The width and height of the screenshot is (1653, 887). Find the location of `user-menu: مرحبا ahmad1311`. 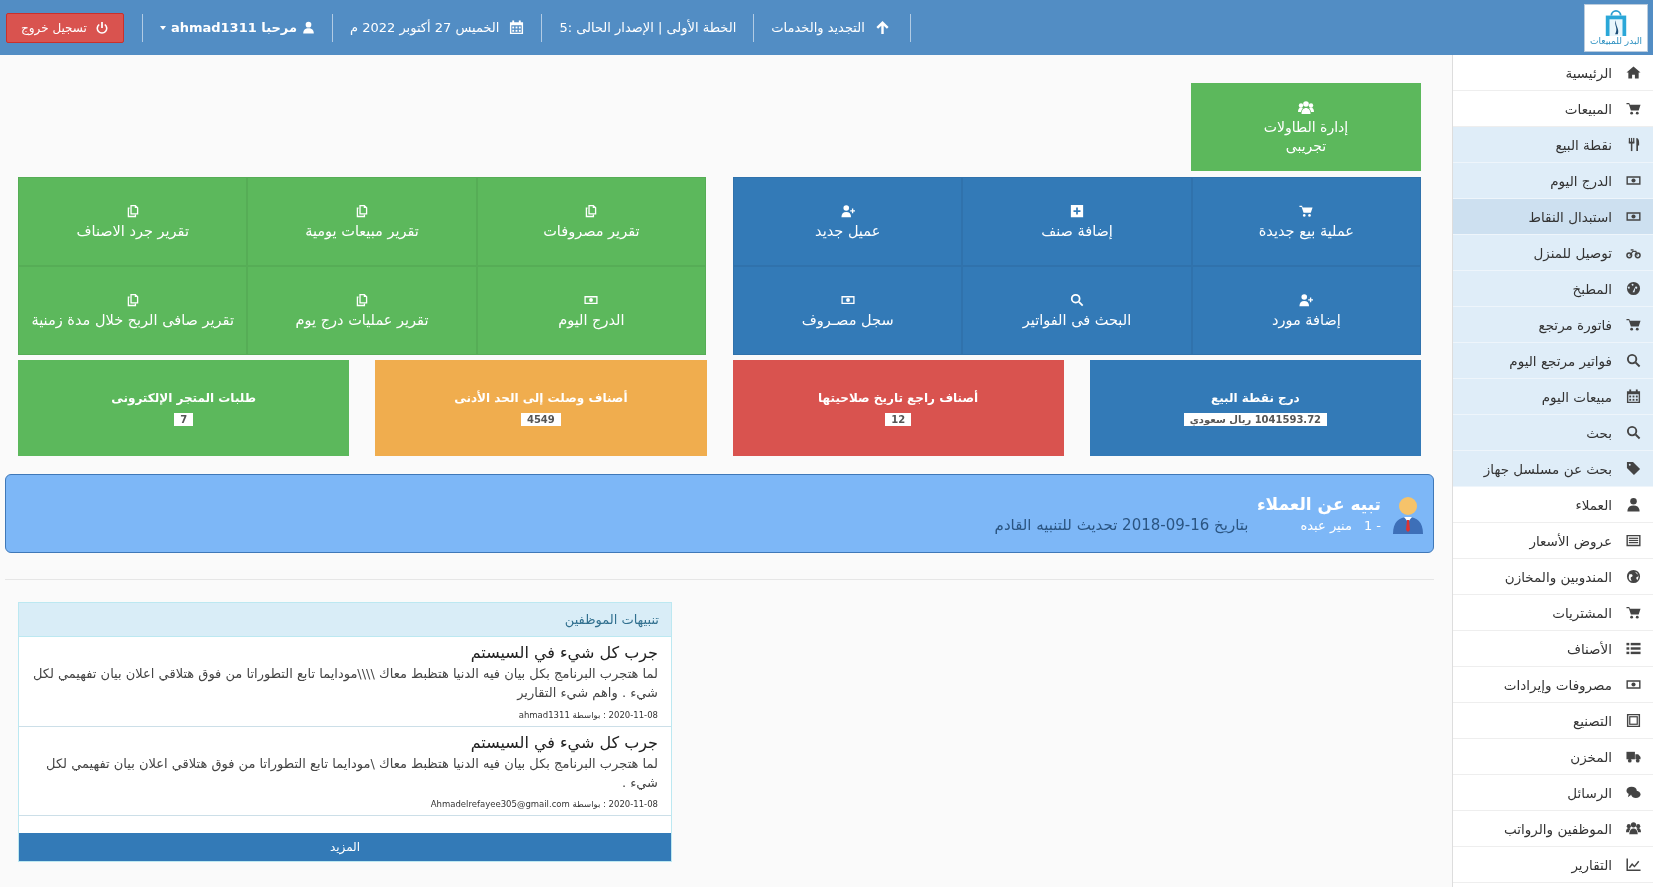

user-menu: مرحبا ahmad1311 is located at coordinates (237, 27).